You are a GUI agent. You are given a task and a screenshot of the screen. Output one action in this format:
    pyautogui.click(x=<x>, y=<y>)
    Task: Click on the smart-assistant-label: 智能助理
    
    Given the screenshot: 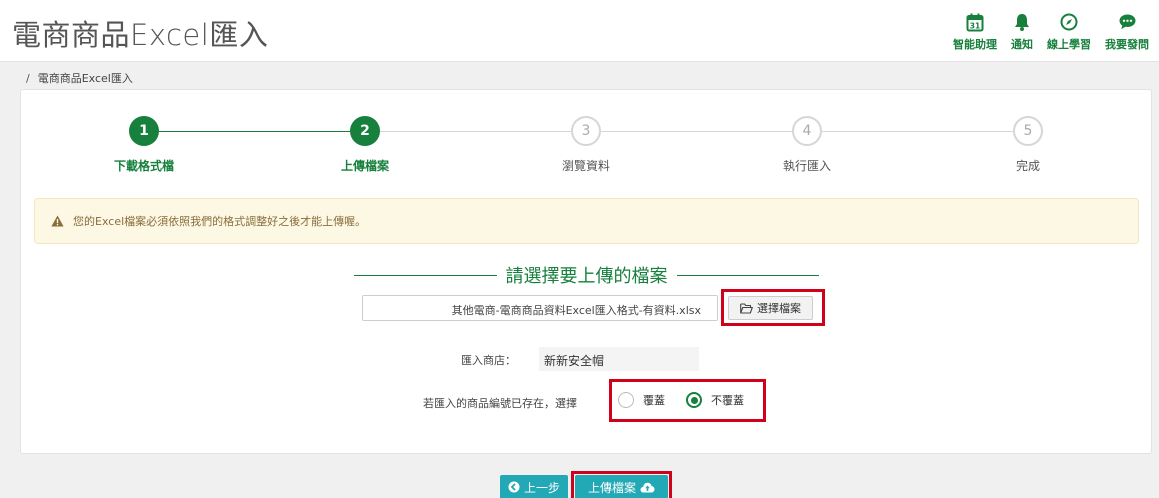 What is the action you would take?
    pyautogui.click(x=975, y=44)
    